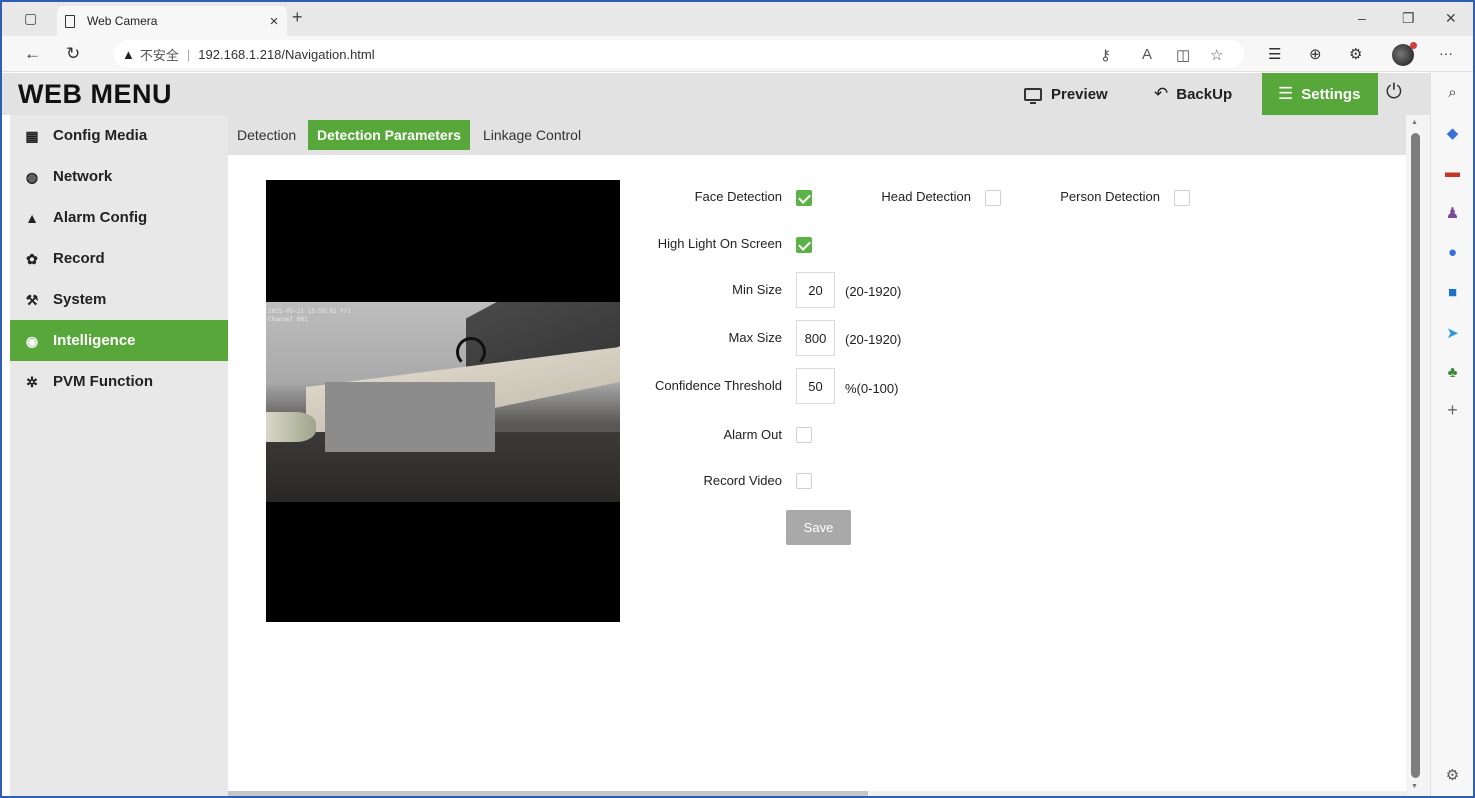 This screenshot has height=798, width=1475. Describe the element at coordinates (548, 793) in the screenshot. I see `horizontal-scroll-thumb` at that location.